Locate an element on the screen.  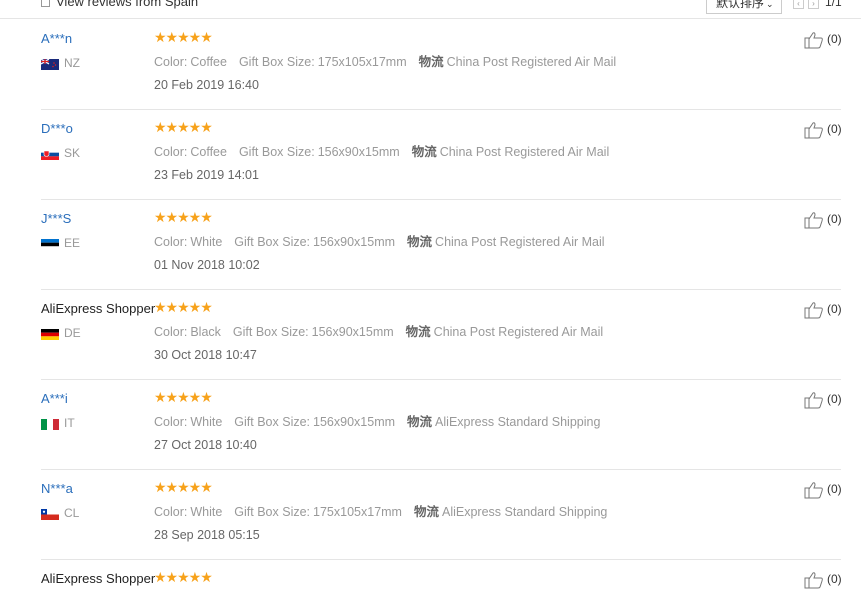
ee-flag-icon is located at coordinates (50, 244).